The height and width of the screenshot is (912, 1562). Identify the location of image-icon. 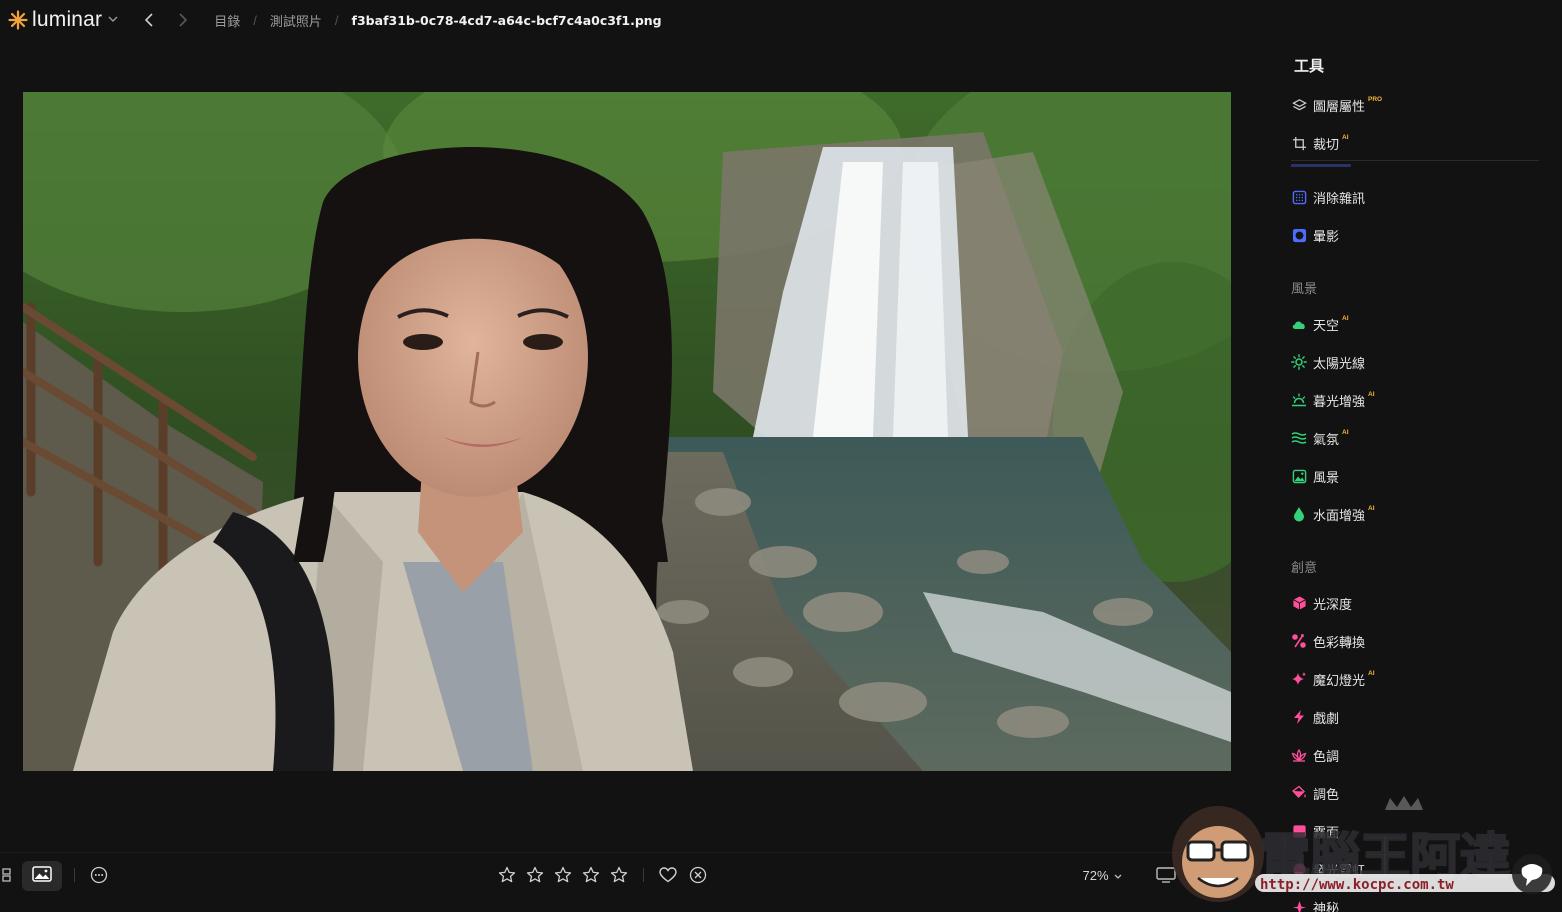
(42, 876).